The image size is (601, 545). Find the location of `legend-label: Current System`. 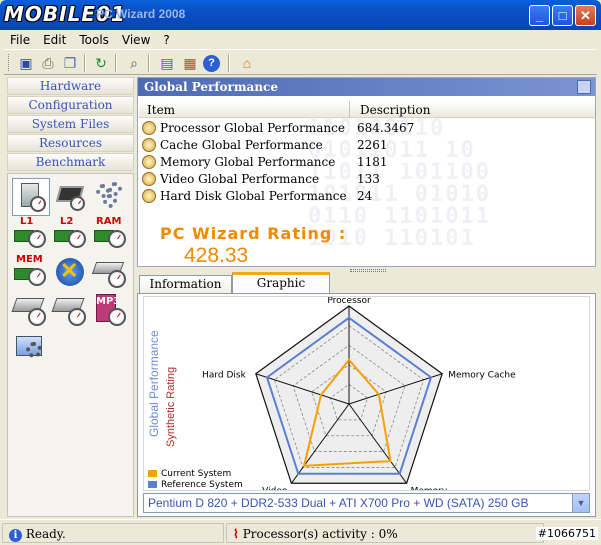

legend-label: Current System is located at coordinates (196, 474).